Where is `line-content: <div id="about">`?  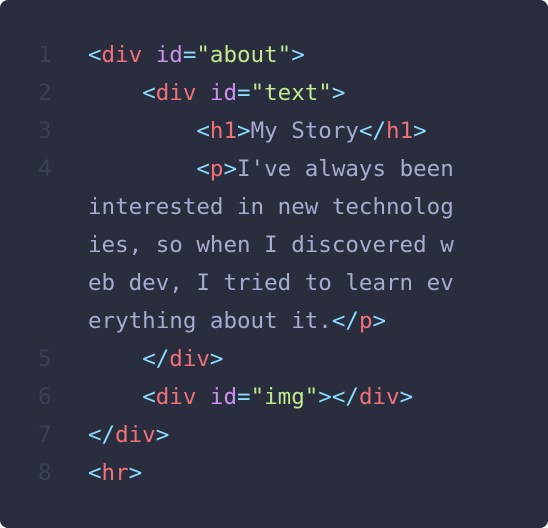
line-content: <div id="about"> is located at coordinates (318, 55).